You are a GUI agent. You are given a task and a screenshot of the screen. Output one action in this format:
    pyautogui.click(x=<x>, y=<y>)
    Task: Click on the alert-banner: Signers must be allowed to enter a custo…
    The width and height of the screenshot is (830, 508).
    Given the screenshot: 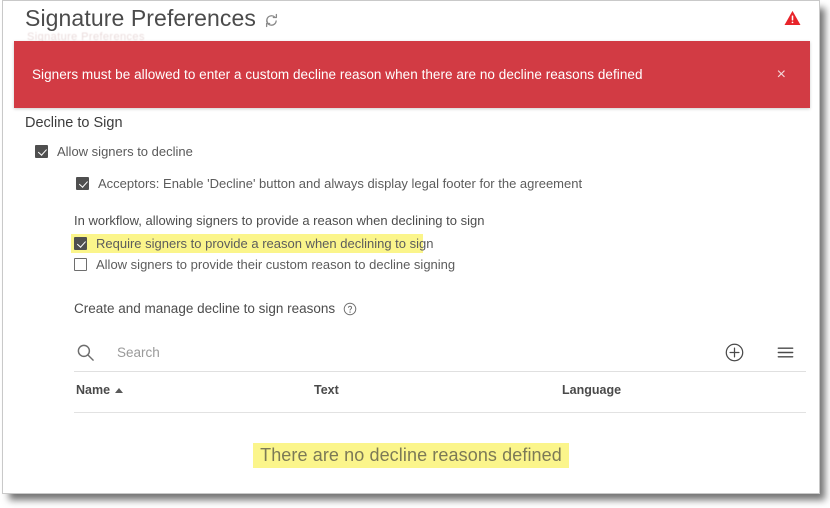 What is the action you would take?
    pyautogui.click(x=412, y=74)
    